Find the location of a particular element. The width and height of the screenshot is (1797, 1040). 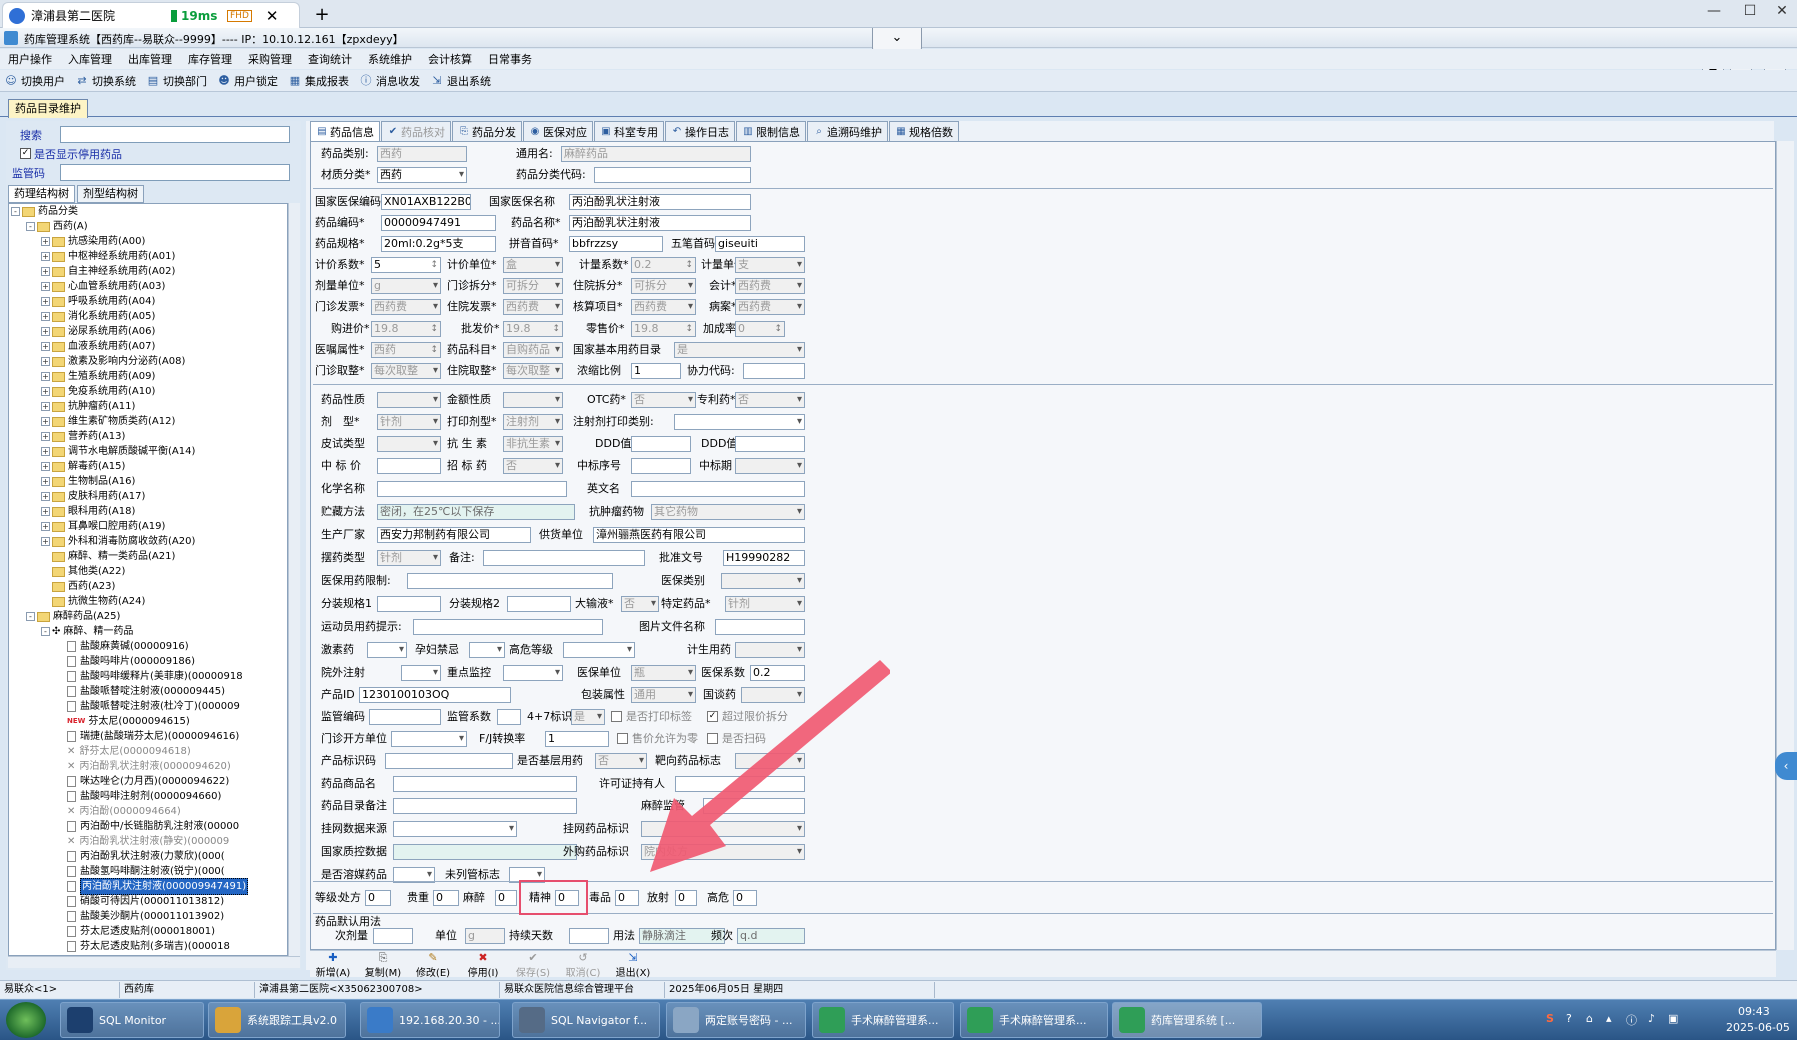

new-tab-button: + is located at coordinates (322, 14).